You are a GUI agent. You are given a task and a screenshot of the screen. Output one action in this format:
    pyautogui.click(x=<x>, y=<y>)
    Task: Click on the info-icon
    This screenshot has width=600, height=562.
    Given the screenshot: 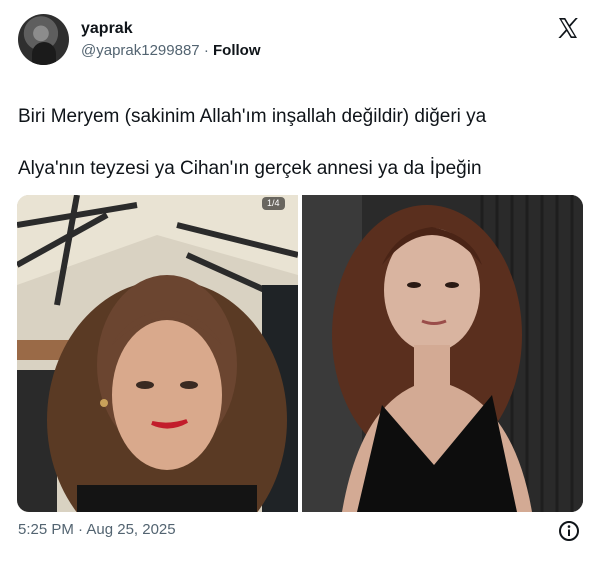 What is the action you would take?
    pyautogui.click(x=569, y=531)
    